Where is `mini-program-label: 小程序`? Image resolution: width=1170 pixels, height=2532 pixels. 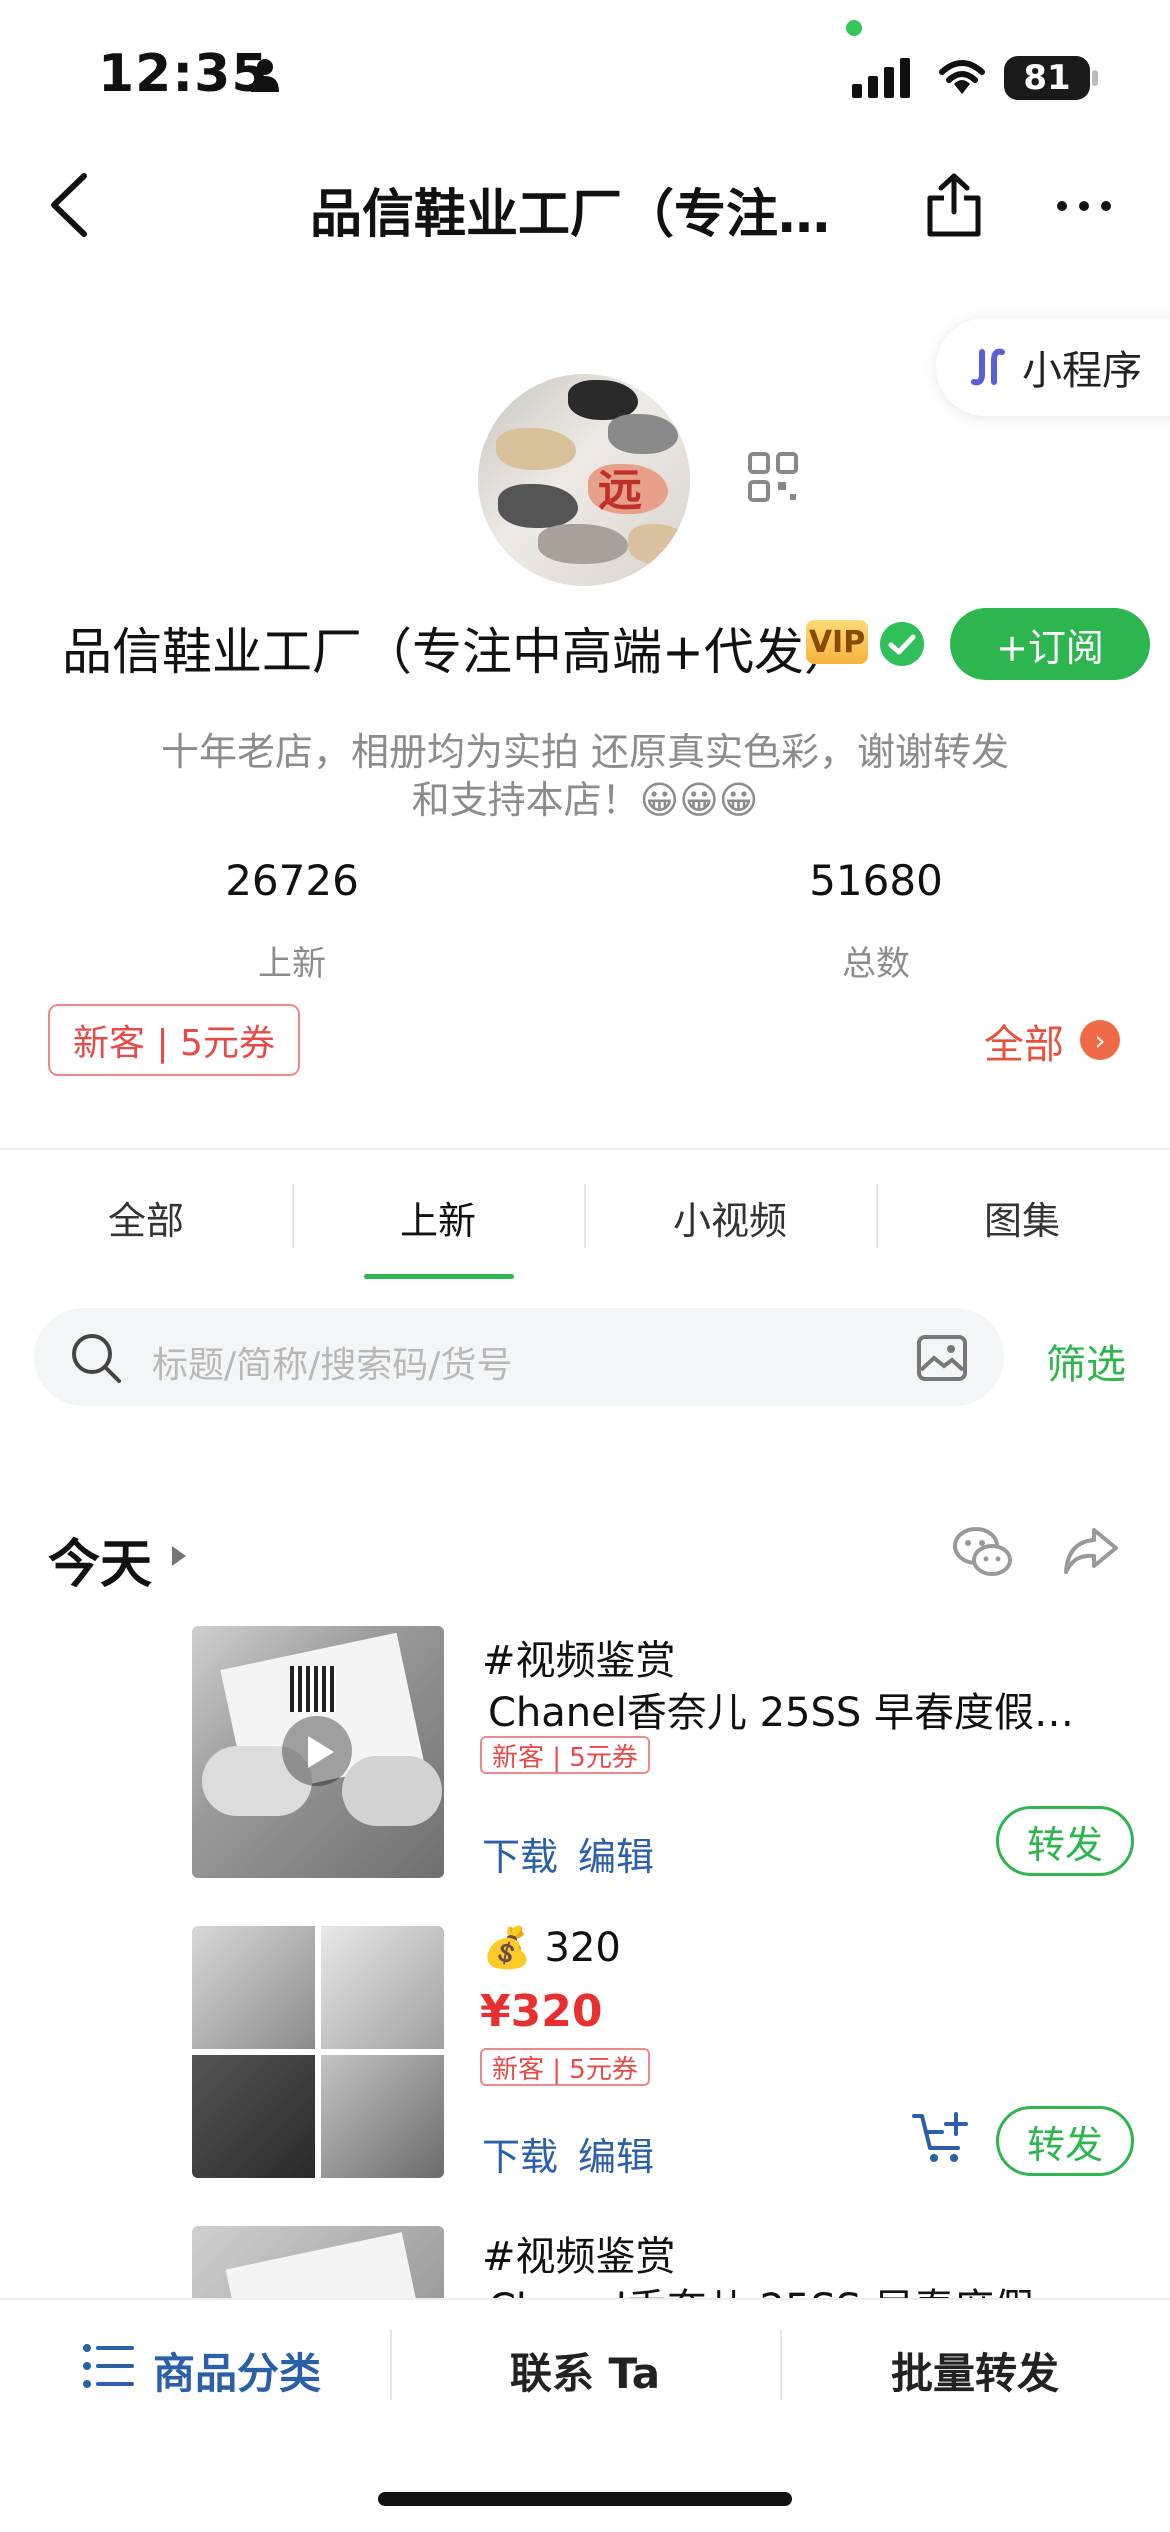 mini-program-label: 小程序 is located at coordinates (1082, 371).